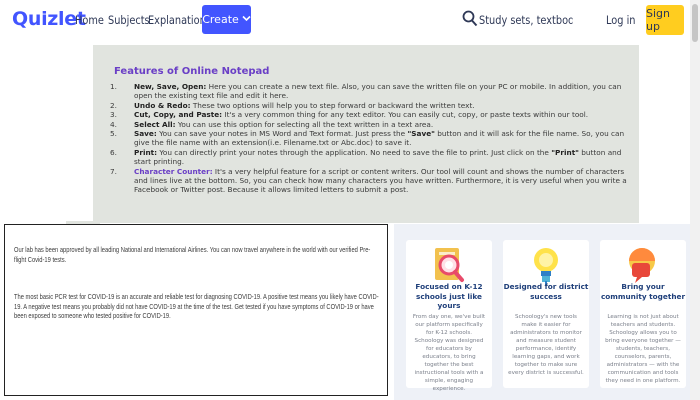 This screenshot has width=700, height=400. Describe the element at coordinates (89, 20) in the screenshot. I see `nav-home-link: Home` at that location.